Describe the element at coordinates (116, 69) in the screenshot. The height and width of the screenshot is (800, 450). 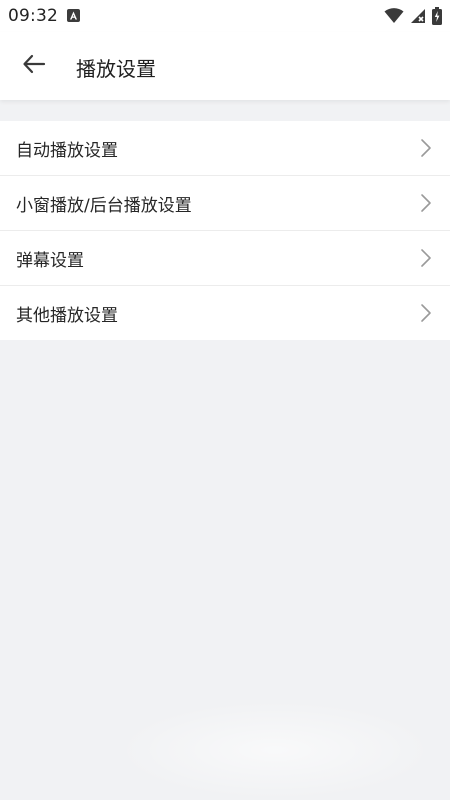
I see `page-title: 播放设置` at that location.